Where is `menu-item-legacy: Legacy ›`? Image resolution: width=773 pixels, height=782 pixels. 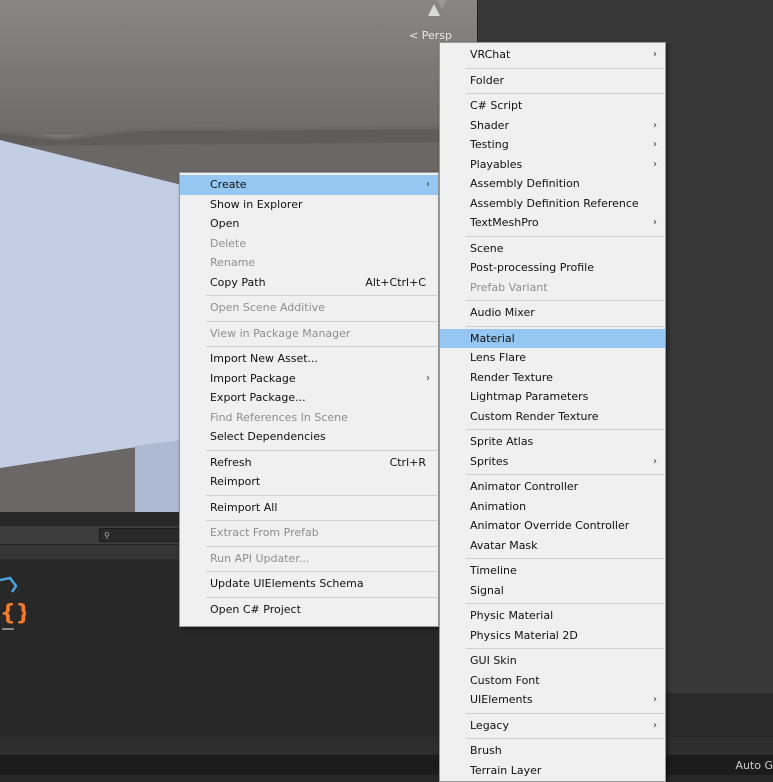 menu-item-legacy: Legacy › is located at coordinates (552, 726).